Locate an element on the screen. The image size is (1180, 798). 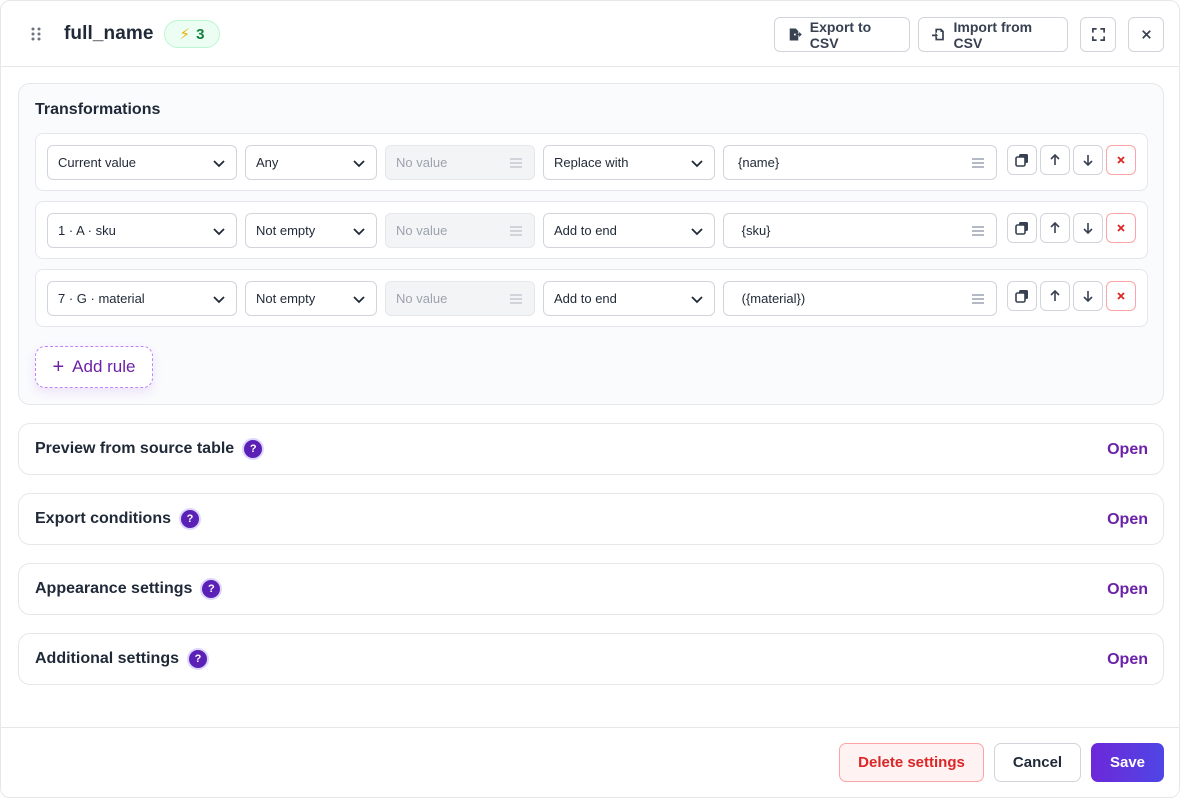
section-title: Export conditions ? is located at coordinates (117, 519).